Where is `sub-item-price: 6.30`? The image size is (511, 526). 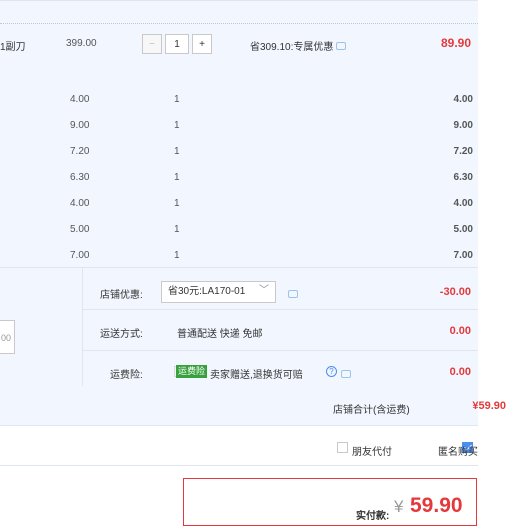
sub-item-price: 6.30 is located at coordinates (80, 177).